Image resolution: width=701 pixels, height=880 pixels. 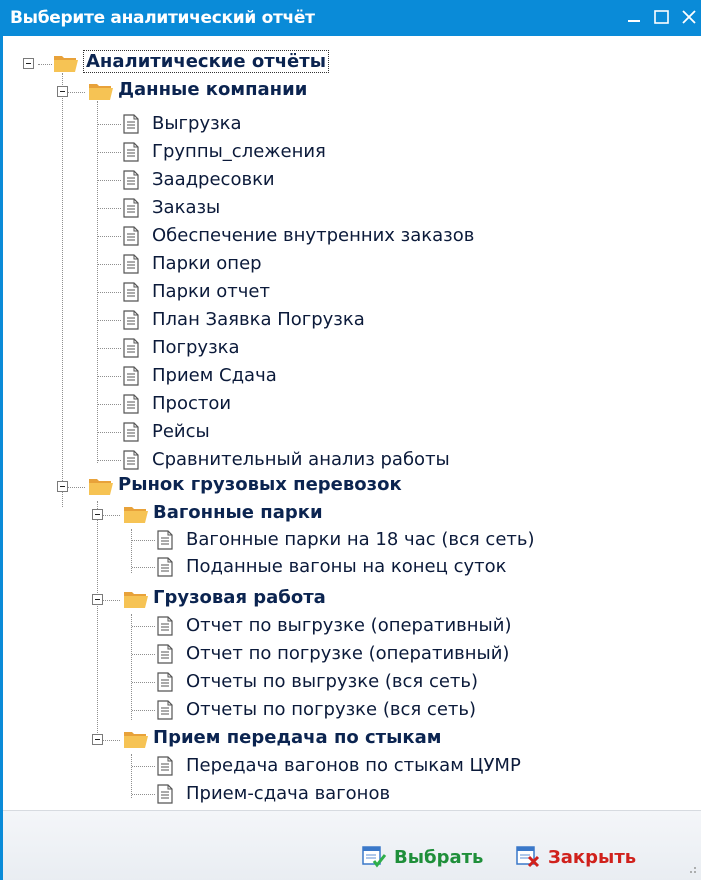 I want to click on tree-node-report: Прием Сдача, so click(x=214, y=376).